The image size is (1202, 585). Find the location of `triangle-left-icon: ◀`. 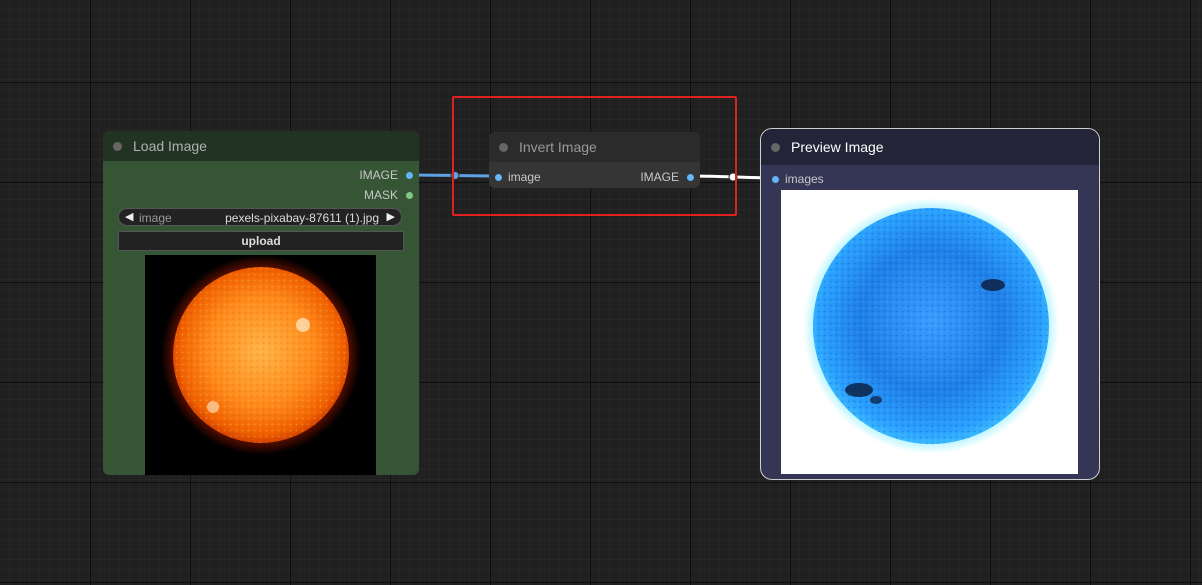

triangle-left-icon: ◀ is located at coordinates (129, 216).